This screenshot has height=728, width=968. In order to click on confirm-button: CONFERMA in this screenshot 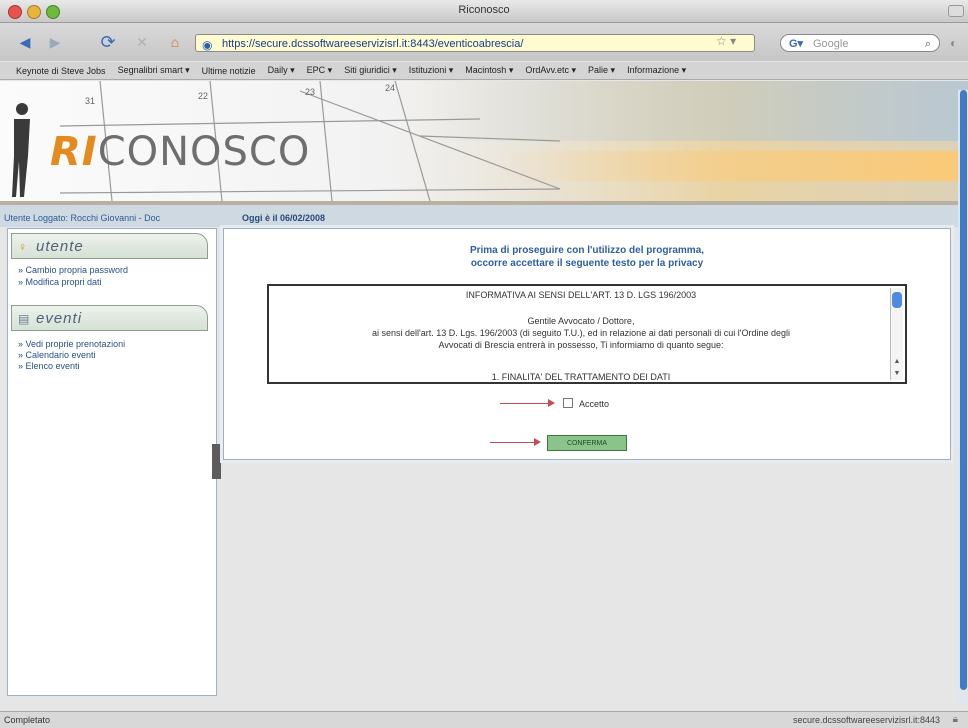, I will do `click(587, 443)`.